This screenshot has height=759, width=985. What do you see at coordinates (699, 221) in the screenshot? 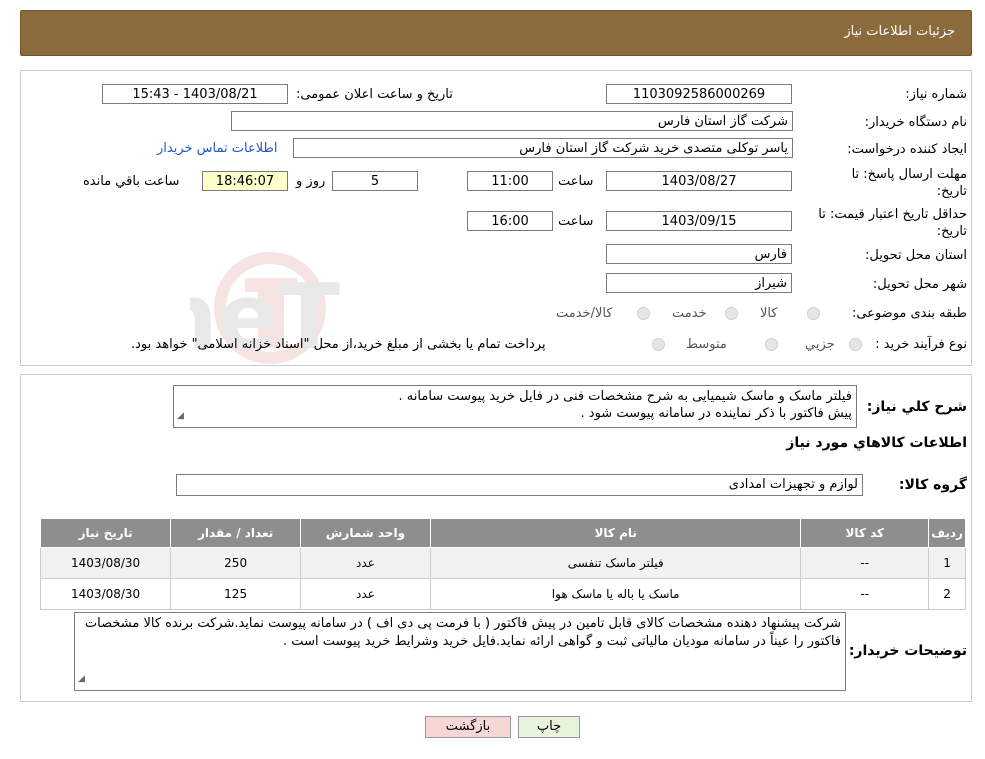
I see `validity-date-field: 1403/09/15` at bounding box center [699, 221].